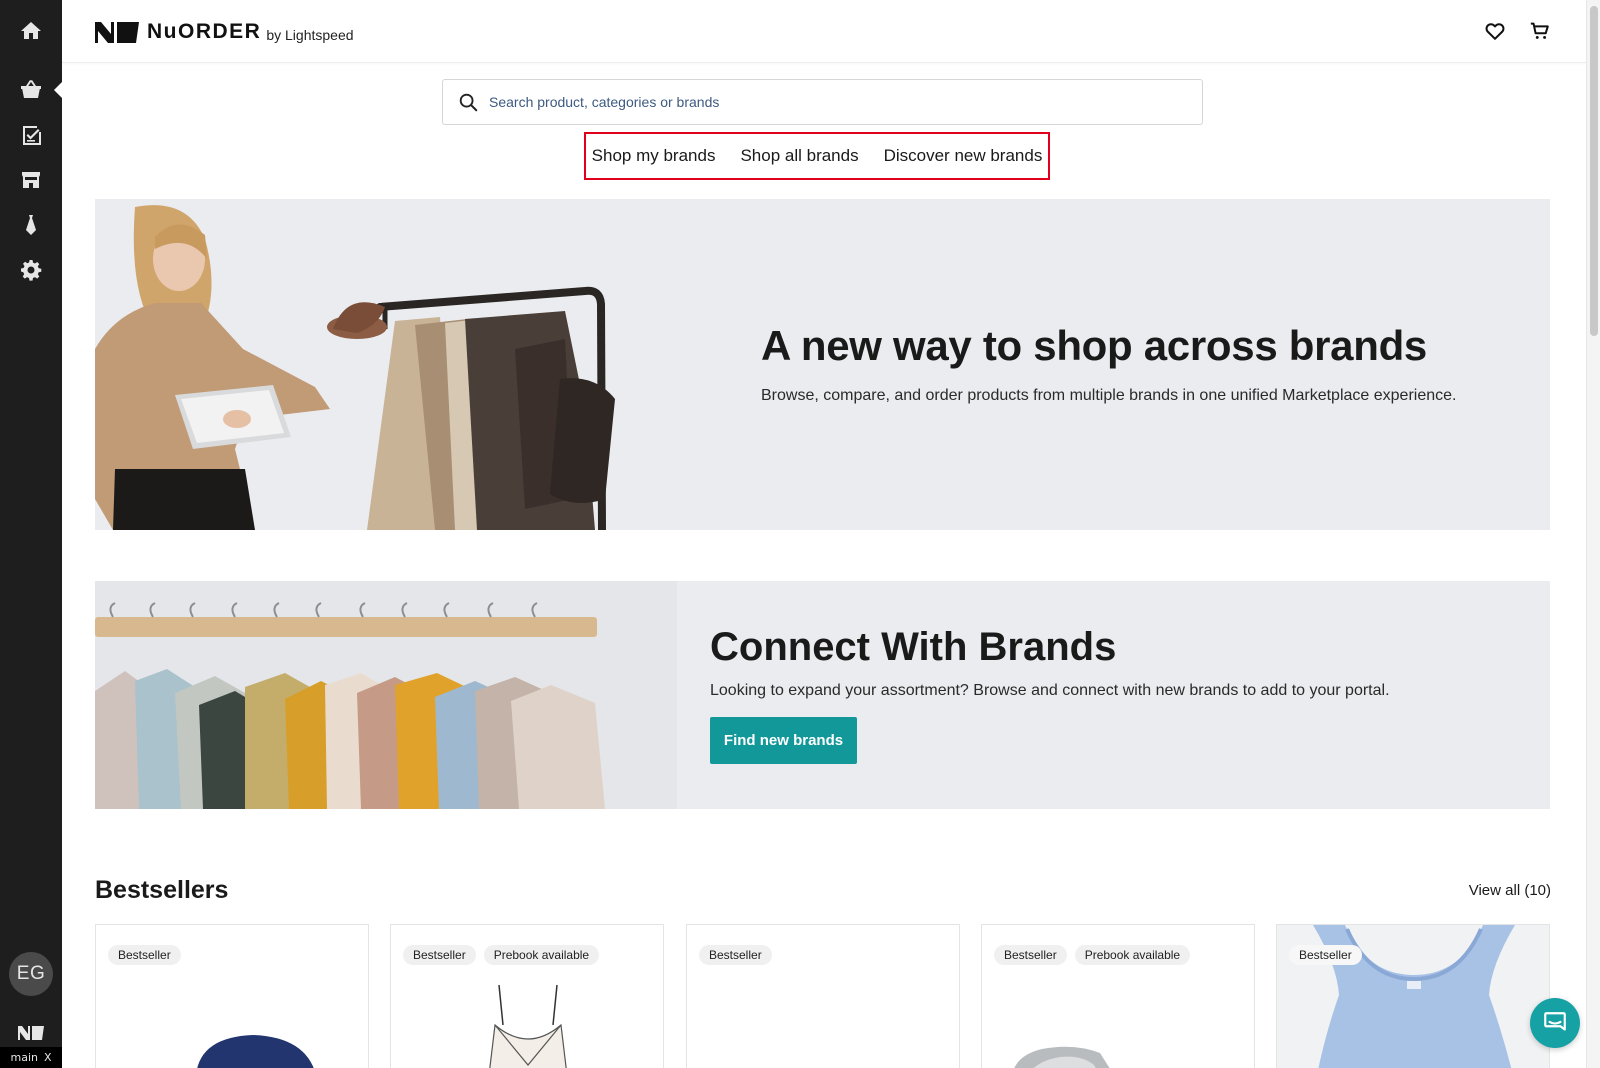 This screenshot has width=1600, height=1068. Describe the element at coordinates (1540, 31) in the screenshot. I see `cart-icon` at that location.